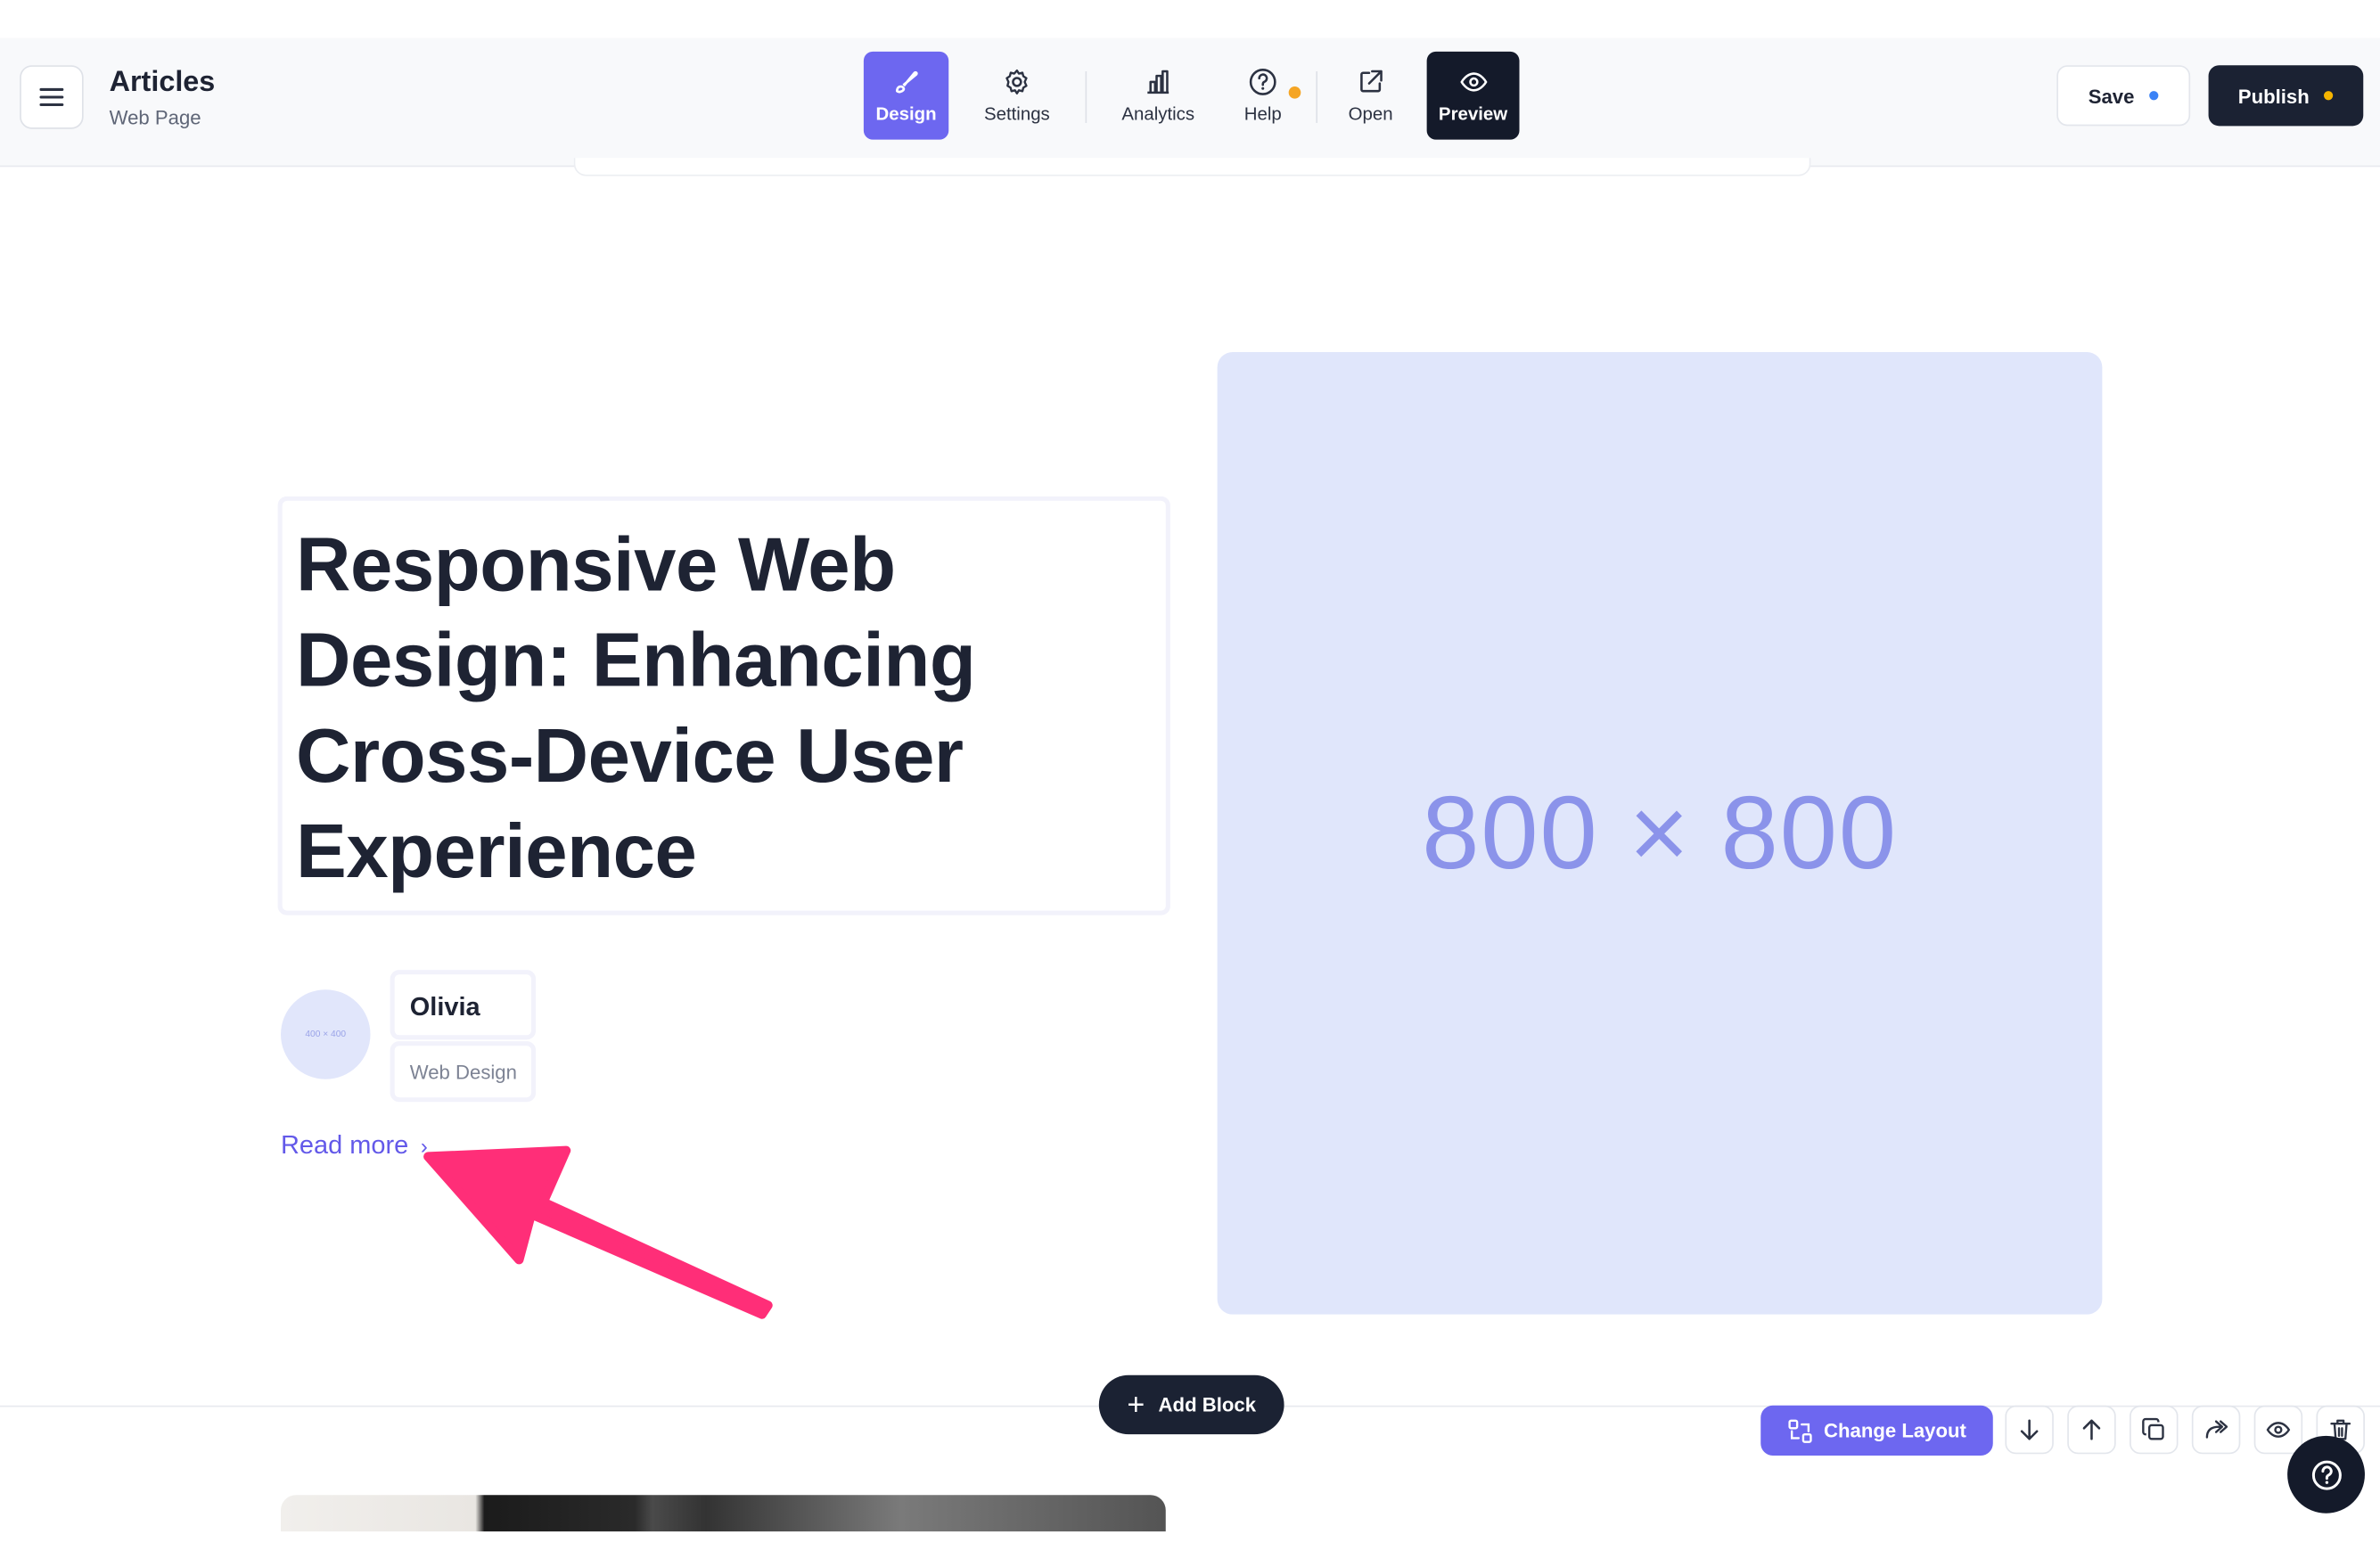 The height and width of the screenshot is (1567, 2380). Describe the element at coordinates (1294, 93) in the screenshot. I see `notification-dot` at that location.